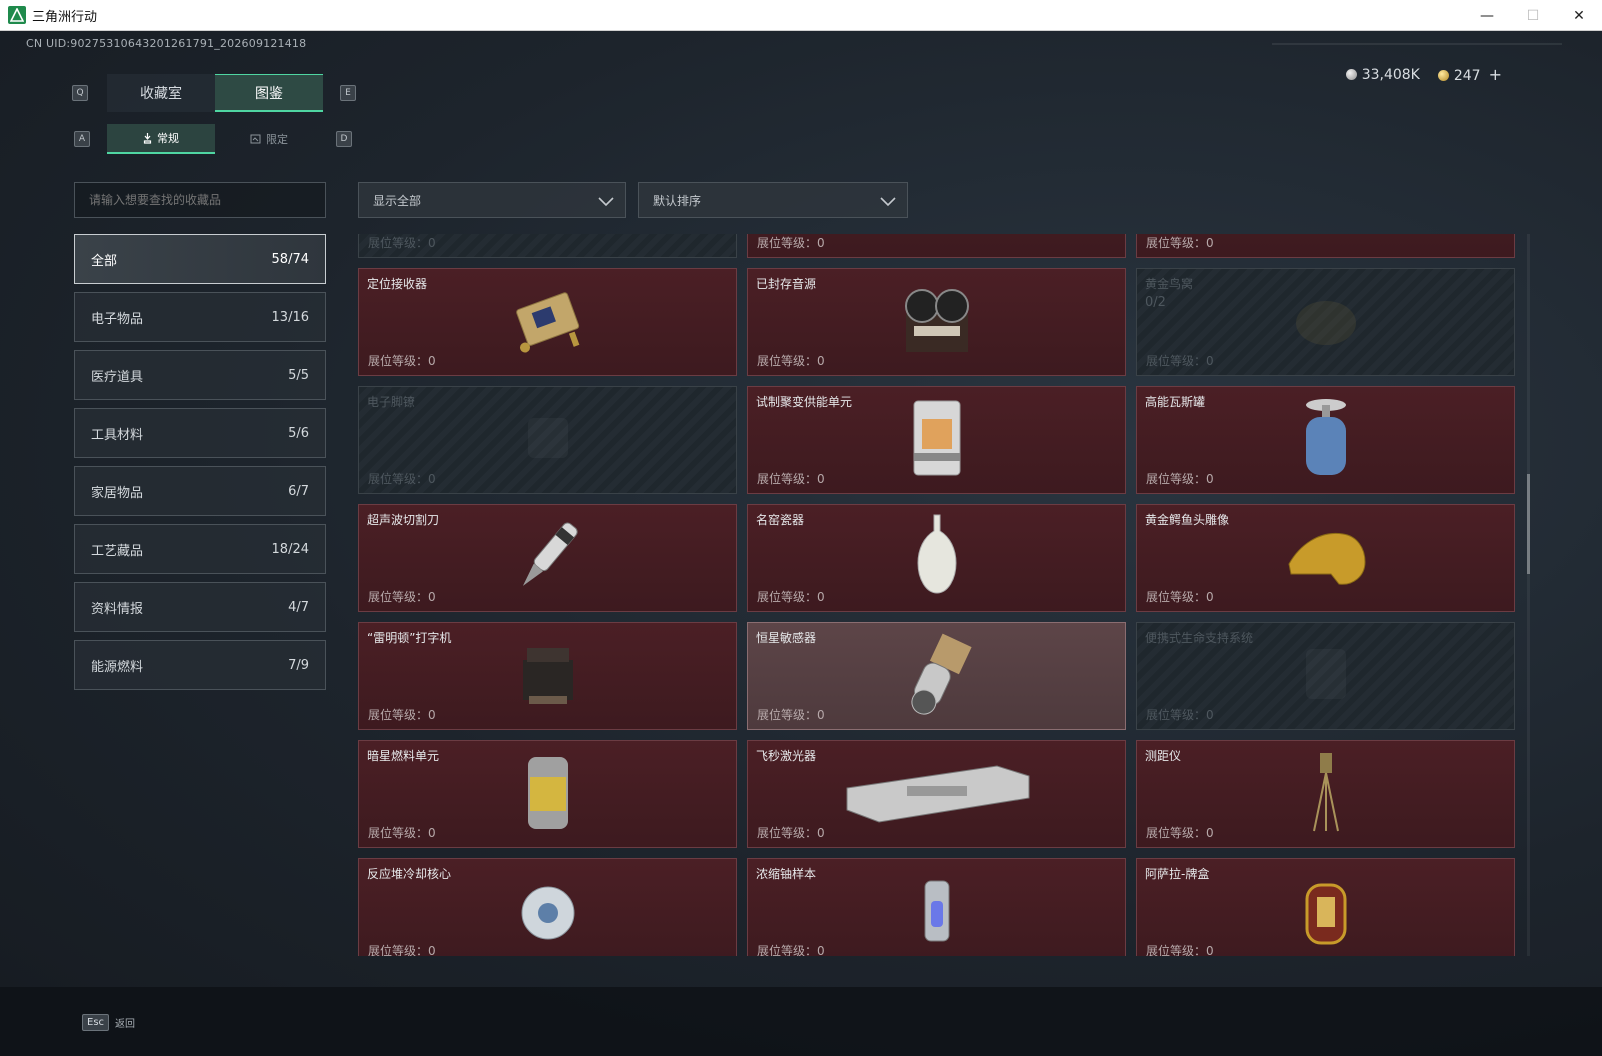 This screenshot has width=1602, height=1056. Describe the element at coordinates (161, 93) in the screenshot. I see `tab-collection-room: 收藏室` at that location.